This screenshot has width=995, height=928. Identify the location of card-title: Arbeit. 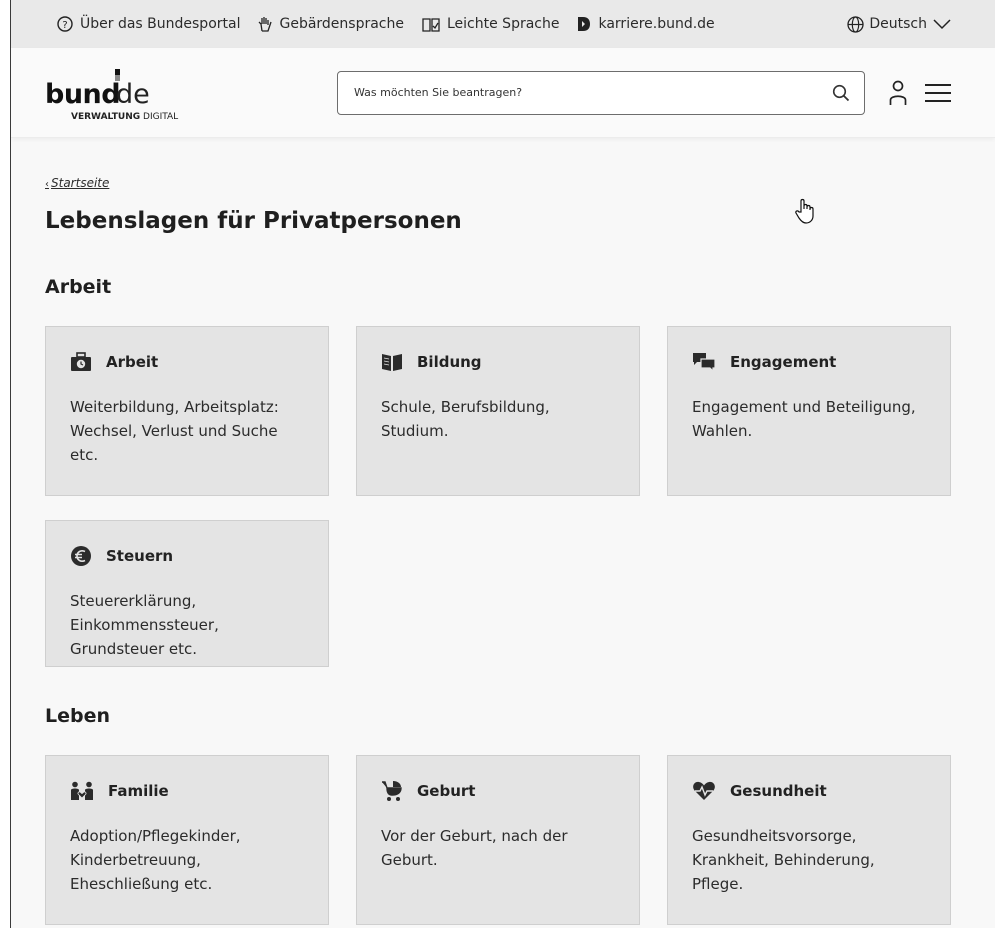
(132, 362).